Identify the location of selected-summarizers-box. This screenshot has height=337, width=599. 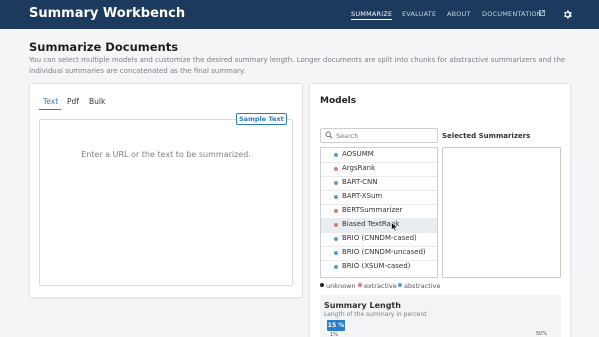
(501, 212).